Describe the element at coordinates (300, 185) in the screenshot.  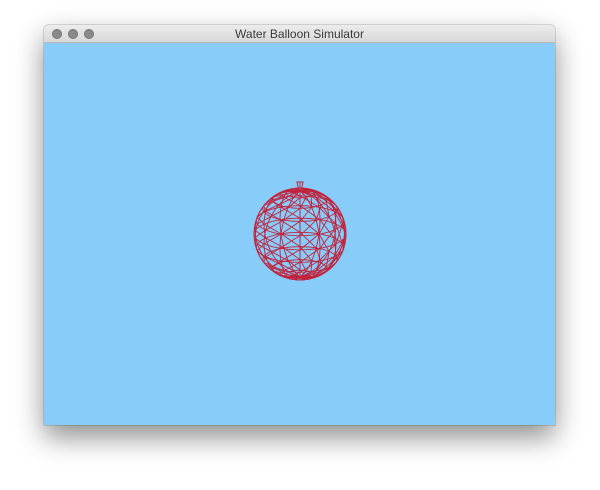
I see `balloon-knot` at that location.